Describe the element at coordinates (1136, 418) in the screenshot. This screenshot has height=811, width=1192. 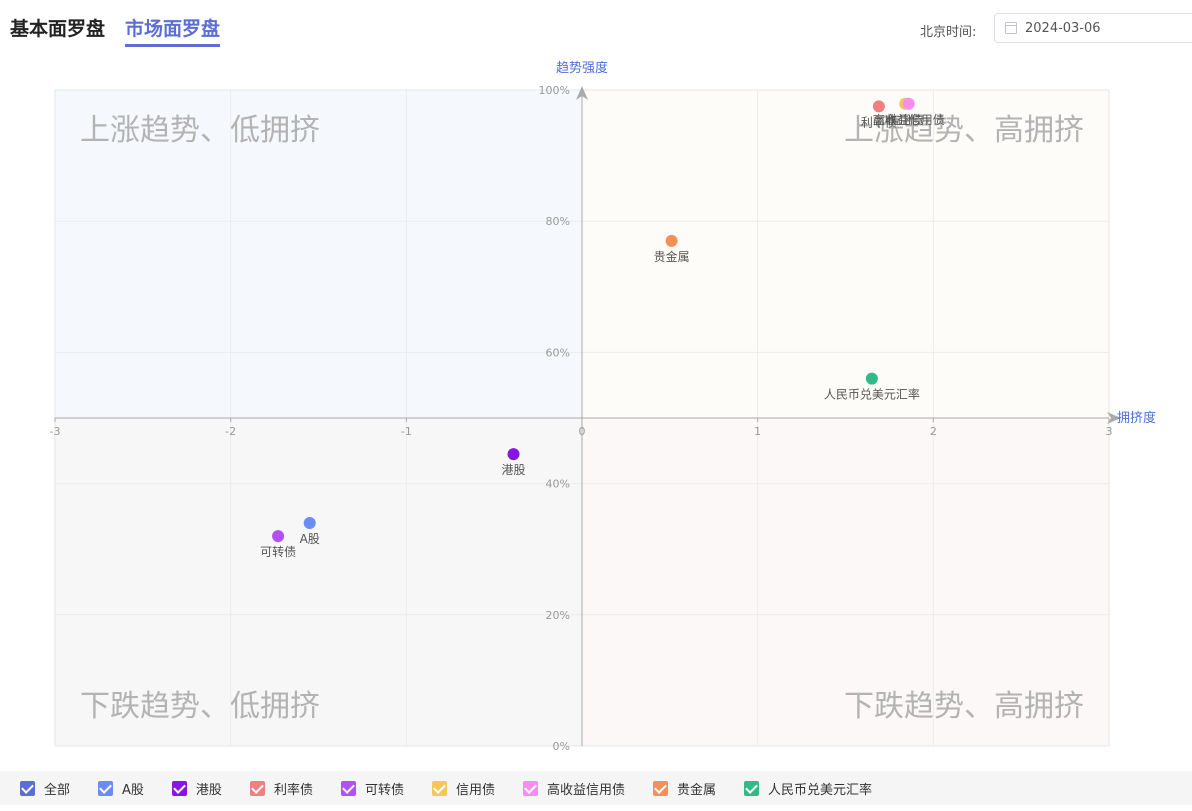
I see `x-axis-title: 拥挤度` at that location.